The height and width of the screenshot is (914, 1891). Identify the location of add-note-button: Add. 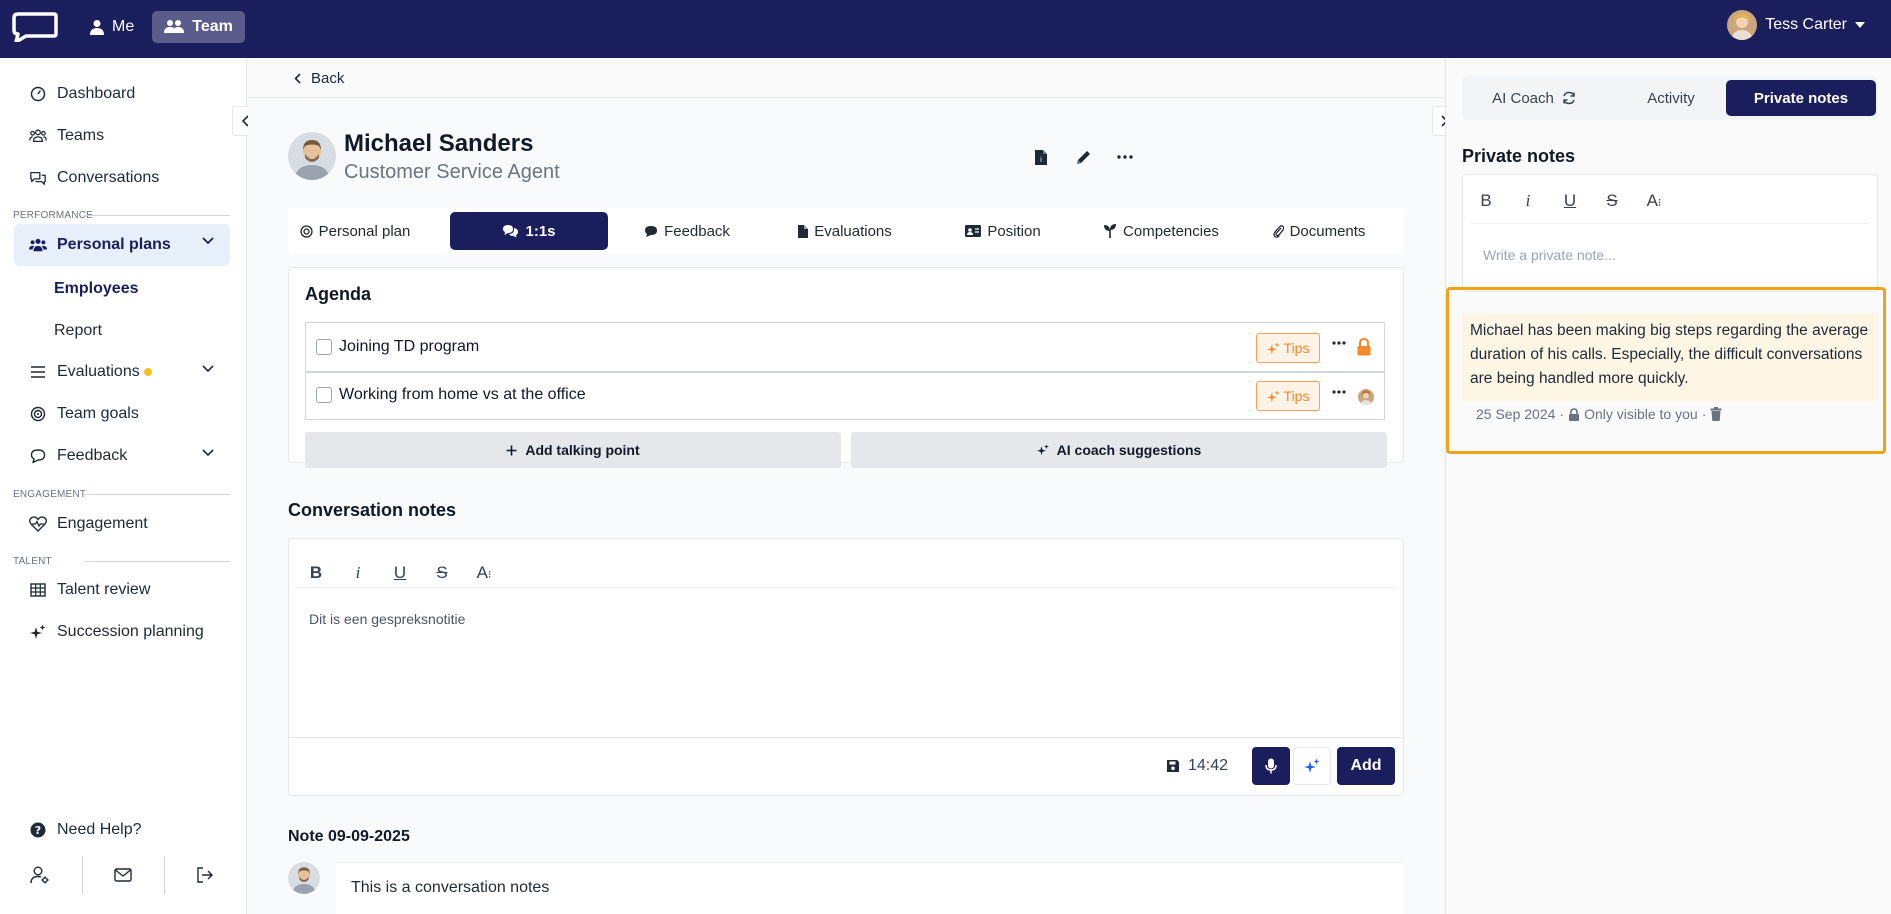
(1366, 766).